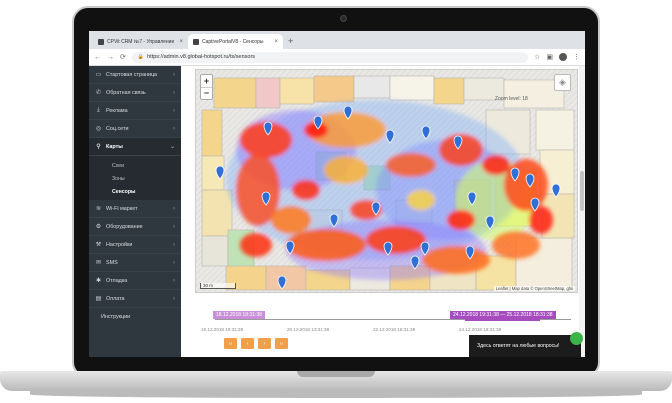  What do you see at coordinates (172, 147) in the screenshot?
I see `chevron-down-icon: ⌄` at bounding box center [172, 147].